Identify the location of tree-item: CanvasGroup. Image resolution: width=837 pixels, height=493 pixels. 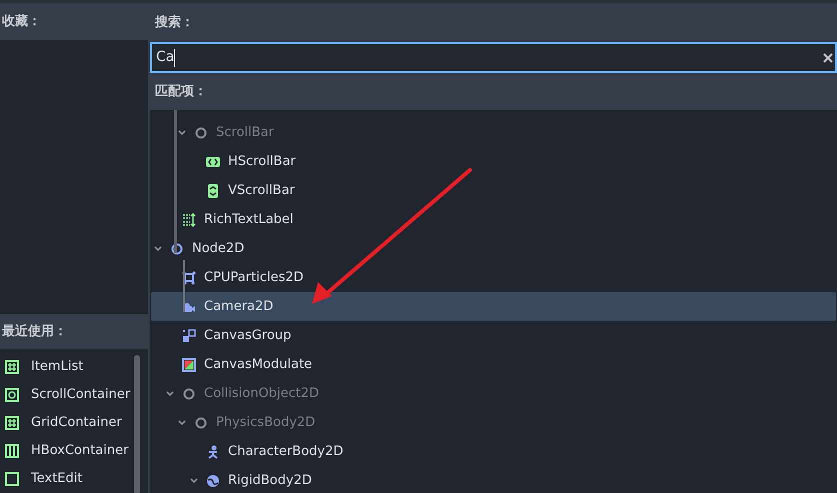
(493, 335).